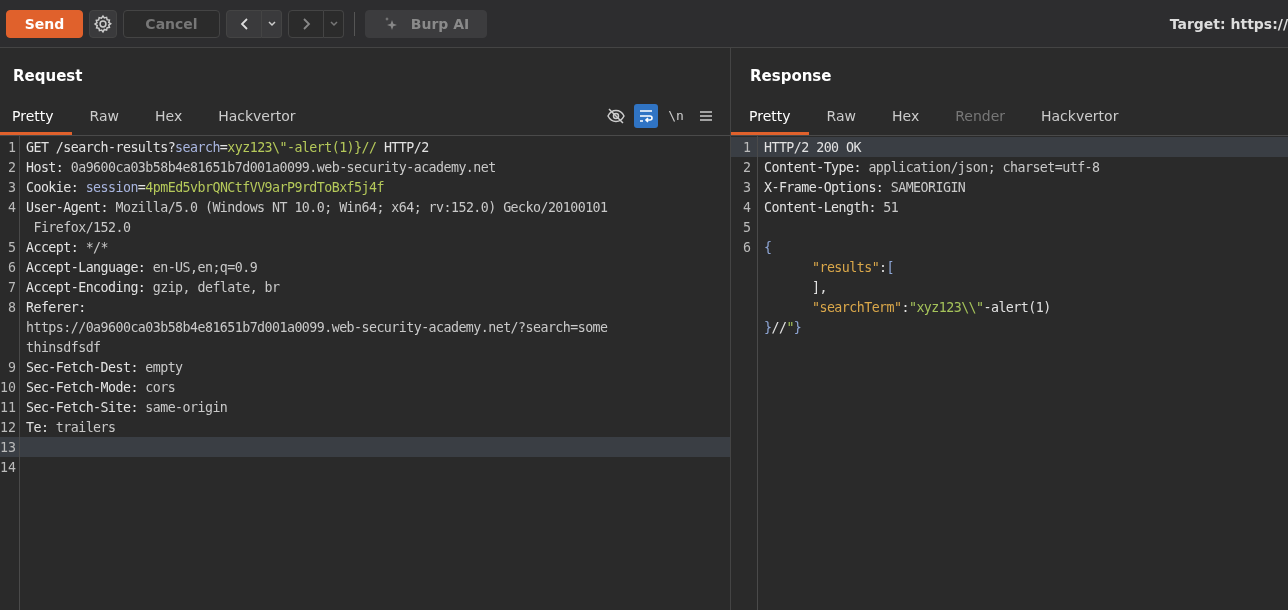 The height and width of the screenshot is (610, 1288). I want to click on code-line: ],, so click(819, 287).